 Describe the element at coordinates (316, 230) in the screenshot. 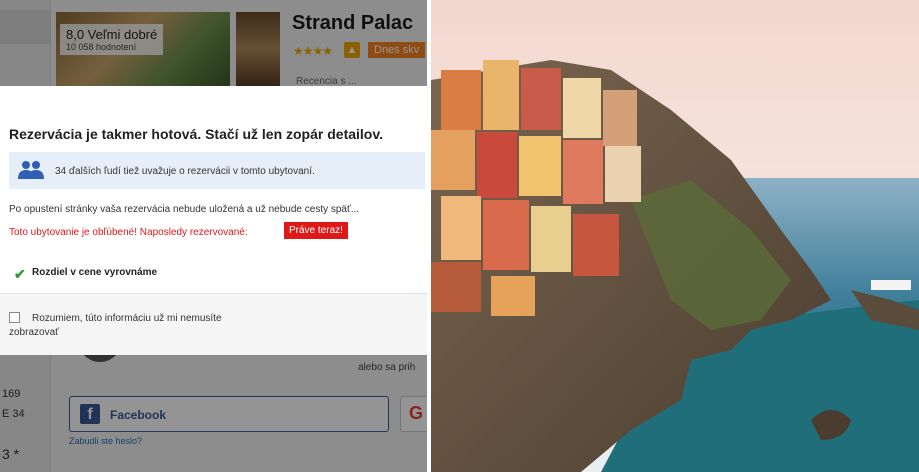

I see `booked-now-badge: Práve teraz!` at that location.